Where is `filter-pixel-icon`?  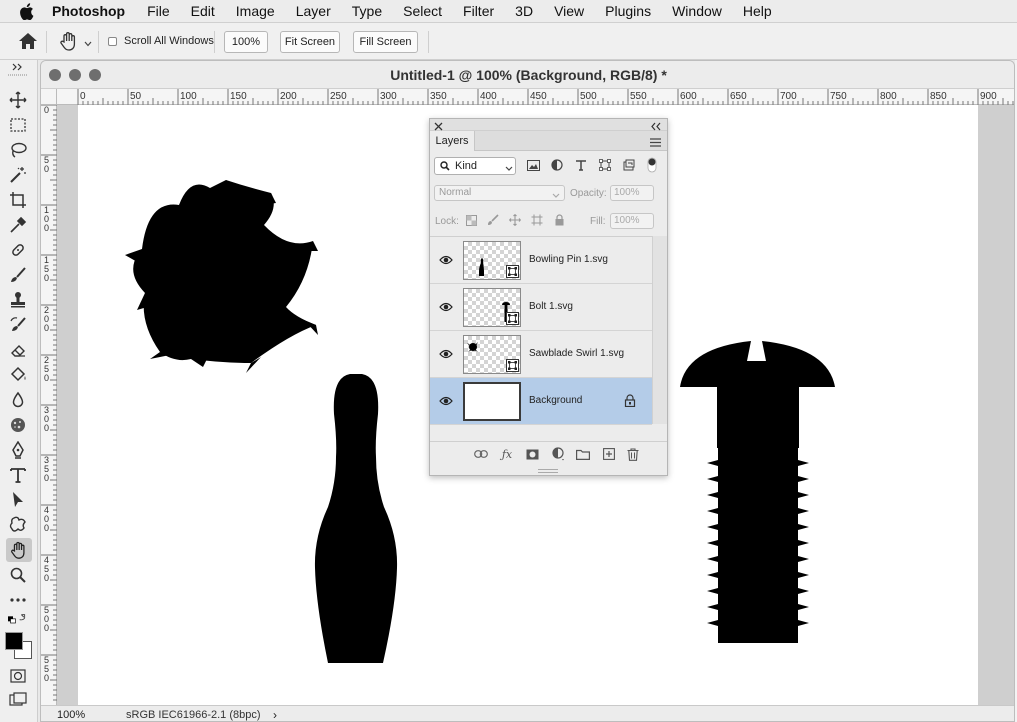 filter-pixel-icon is located at coordinates (533, 165).